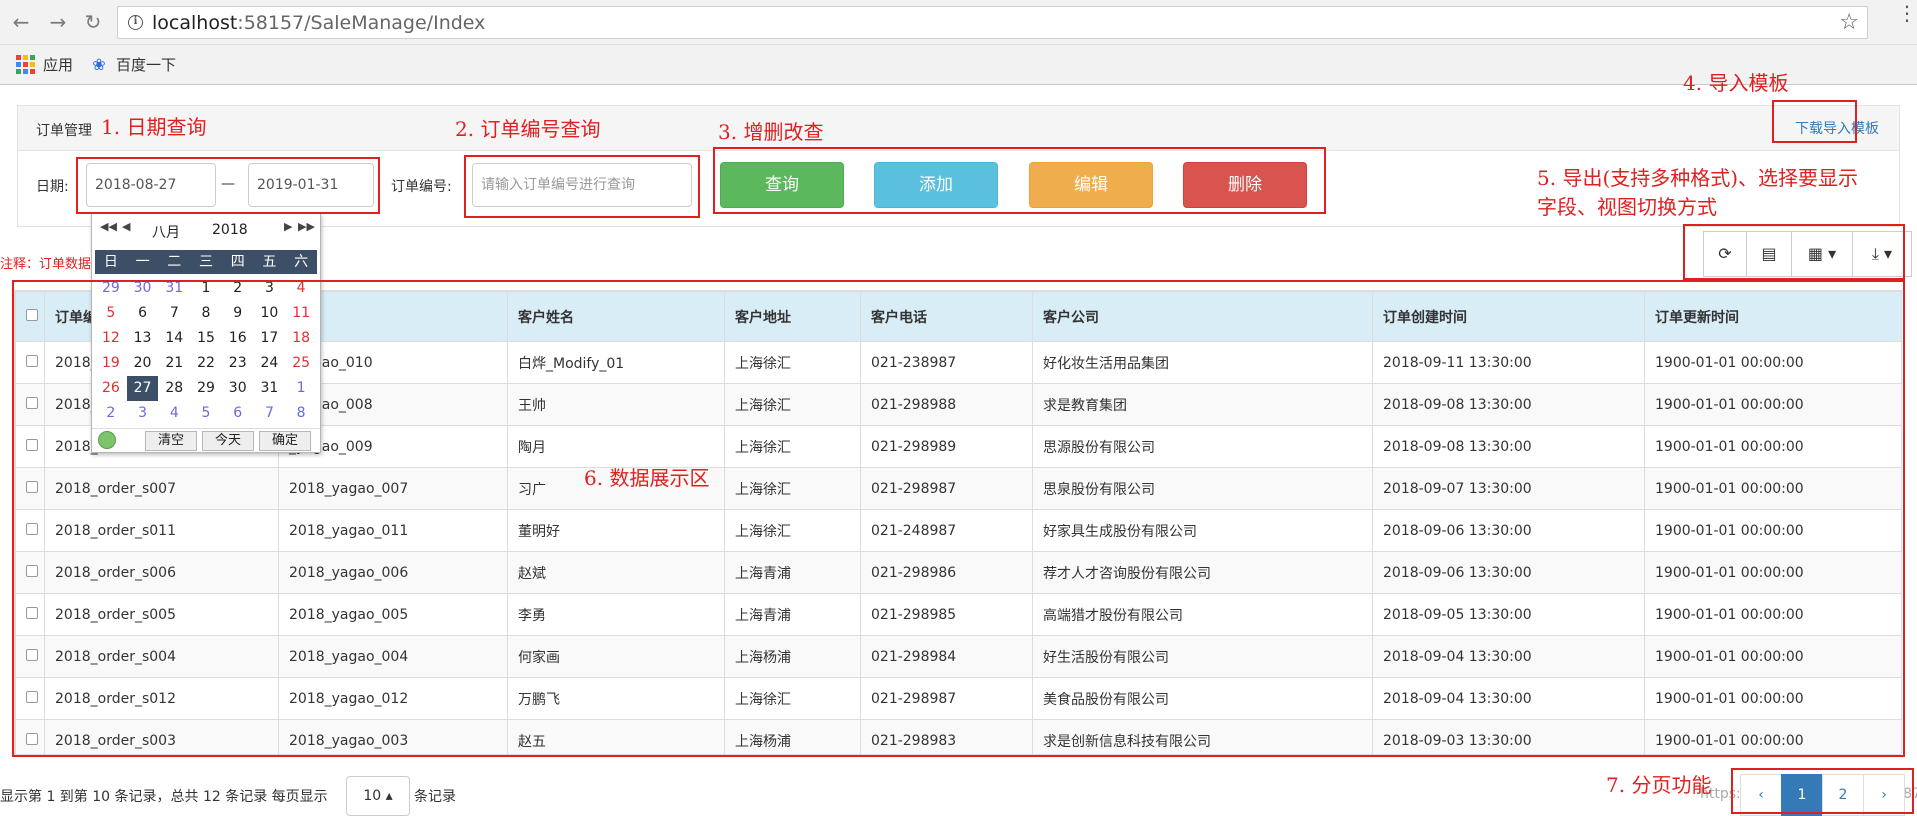 Image resolution: width=1917 pixels, height=816 pixels. Describe the element at coordinates (21, 22) in the screenshot. I see `back-icon: ←` at that location.